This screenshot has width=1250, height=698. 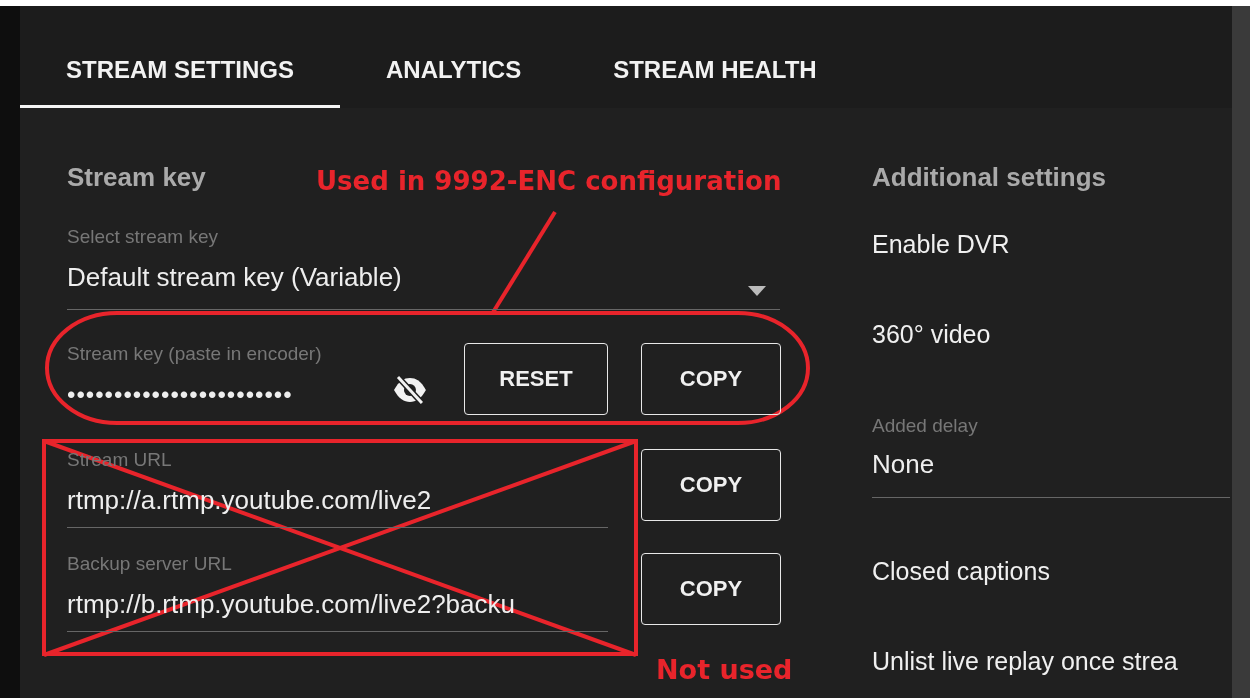 I want to click on section-heading: Additional settings, so click(x=989, y=177).